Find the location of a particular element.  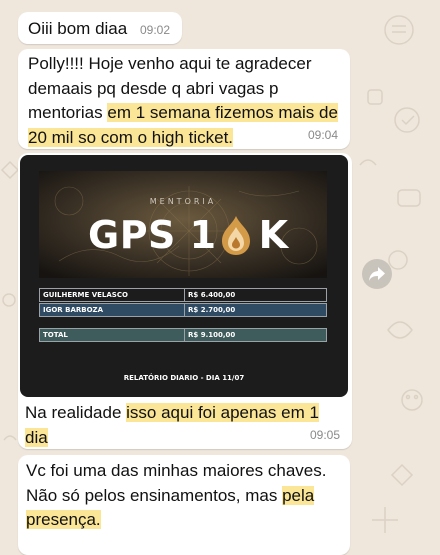

brand-title-right: K is located at coordinates (273, 235).